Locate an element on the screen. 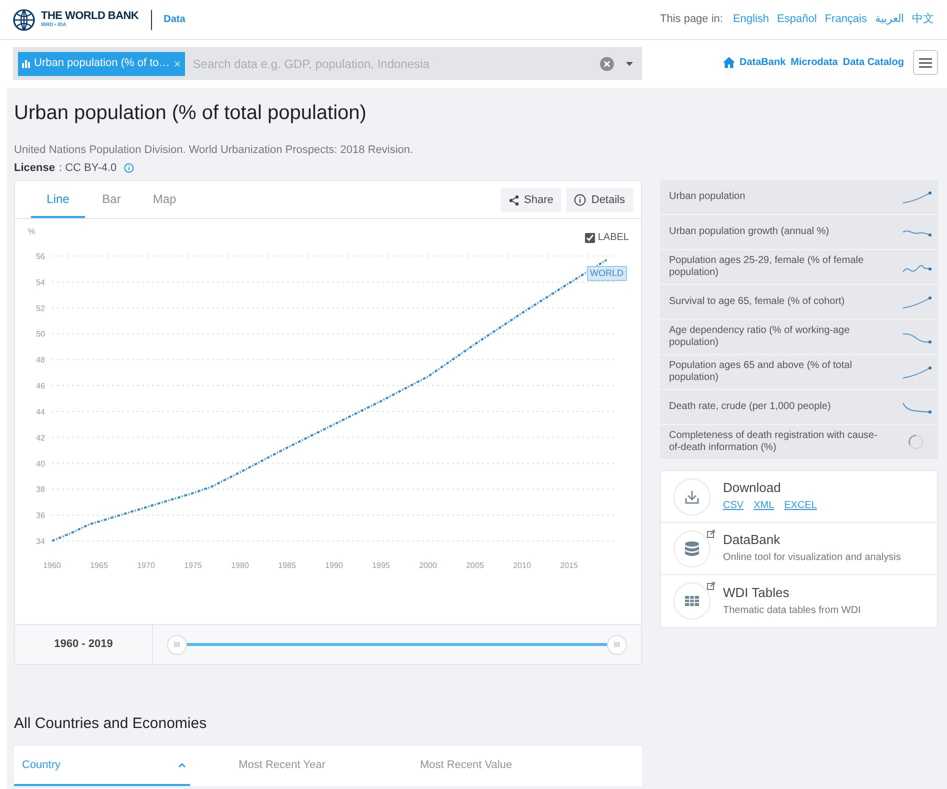  source-text: United Nations Population Division. World Urbanization Prospects: 2018 Revision. is located at coordinates (214, 150).